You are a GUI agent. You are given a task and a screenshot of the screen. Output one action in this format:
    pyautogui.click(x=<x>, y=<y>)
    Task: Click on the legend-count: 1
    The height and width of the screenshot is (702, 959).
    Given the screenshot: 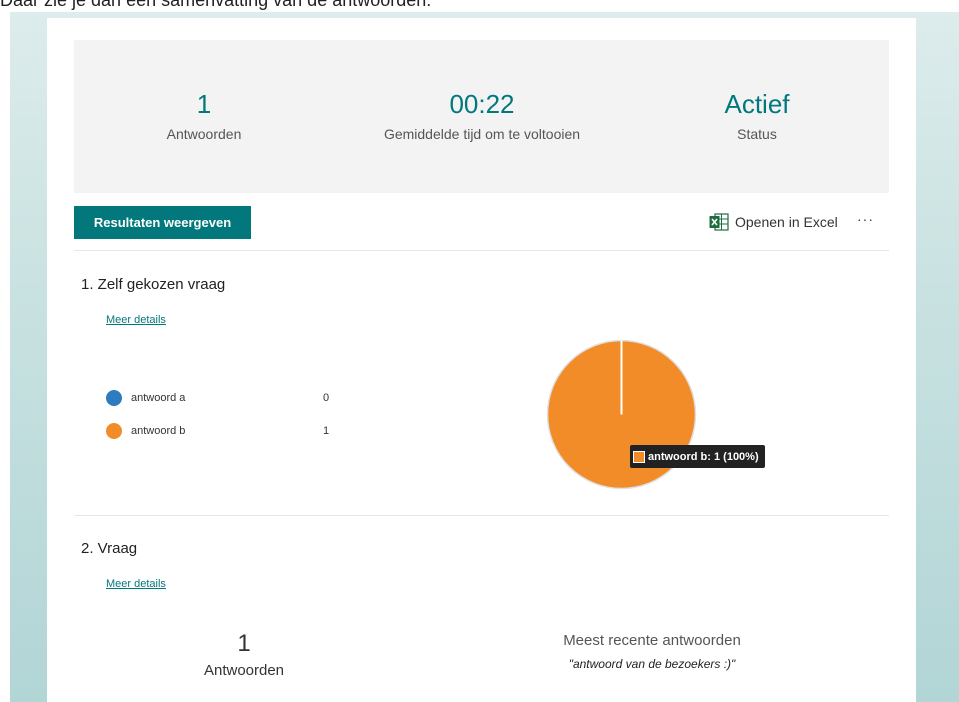 What is the action you would take?
    pyautogui.click(x=326, y=431)
    